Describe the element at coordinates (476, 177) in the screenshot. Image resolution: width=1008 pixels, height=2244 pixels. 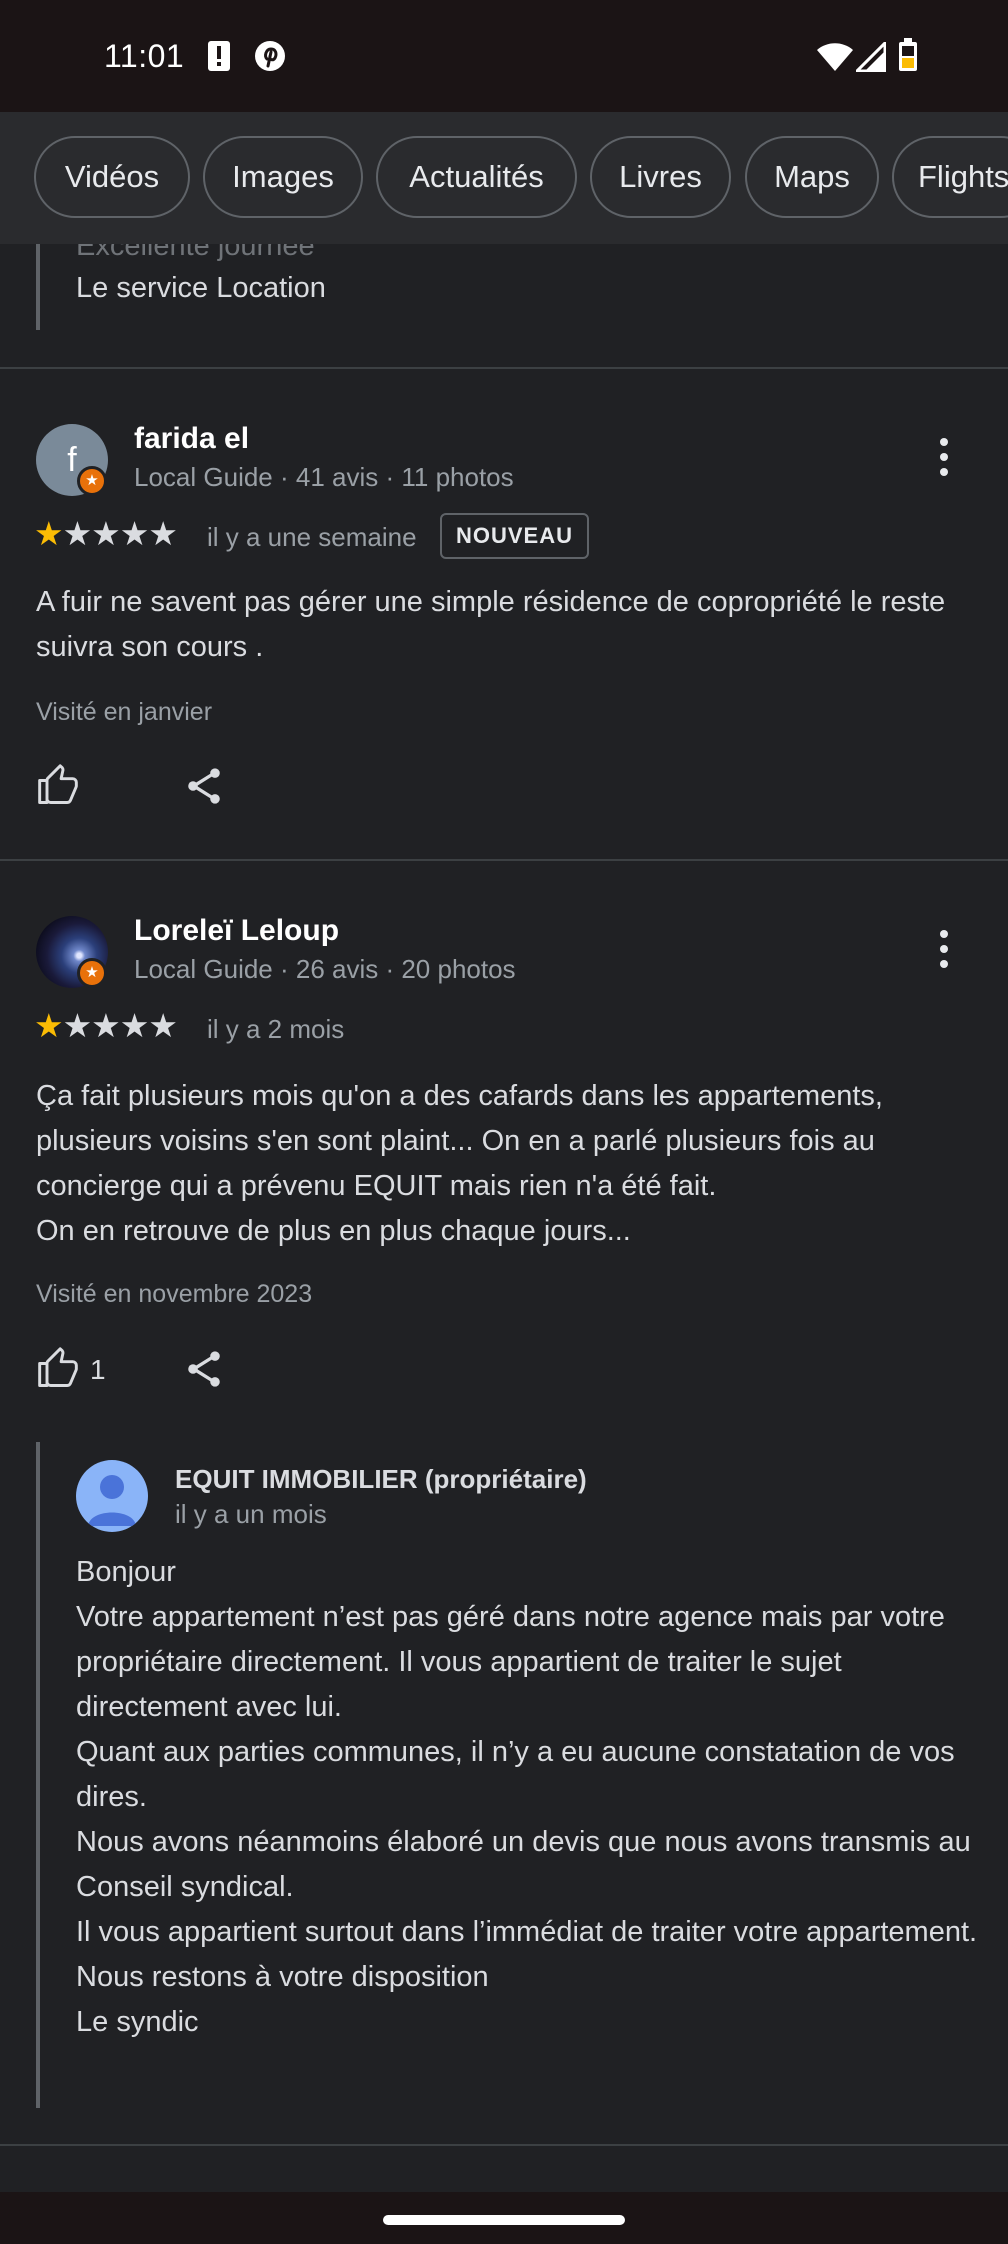
I see `chip-news: Actualités` at that location.